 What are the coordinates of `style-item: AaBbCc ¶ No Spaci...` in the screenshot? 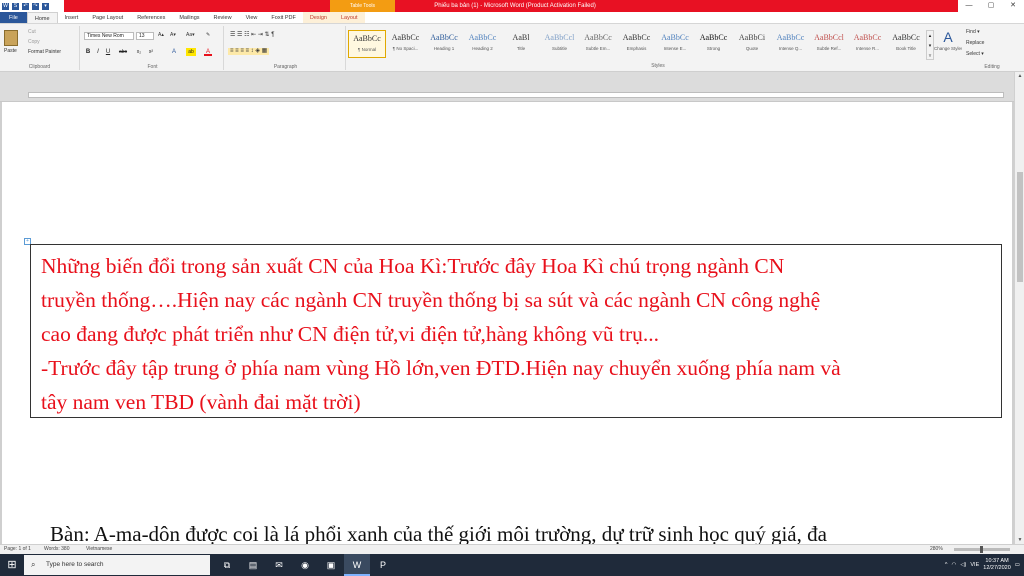 It's located at (406, 44).